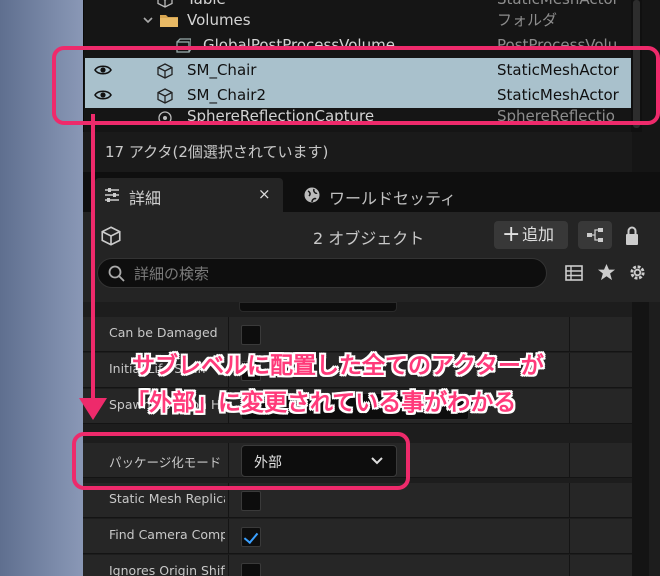 Image resolution: width=660 pixels, height=576 pixels. I want to click on table-view-icon, so click(574, 273).